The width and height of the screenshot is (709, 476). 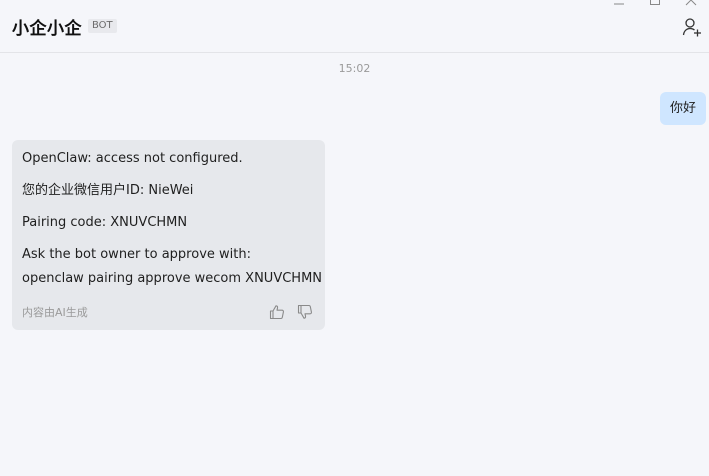 I want to click on feedback-buttons, so click(x=291, y=312).